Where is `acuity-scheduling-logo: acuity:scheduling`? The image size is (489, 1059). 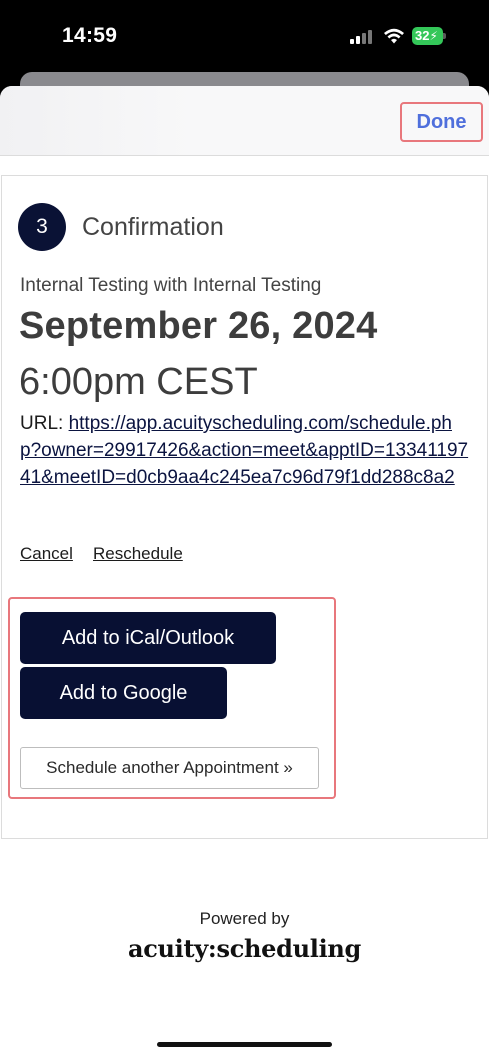
acuity-scheduling-logo: acuity:scheduling is located at coordinates (244, 948).